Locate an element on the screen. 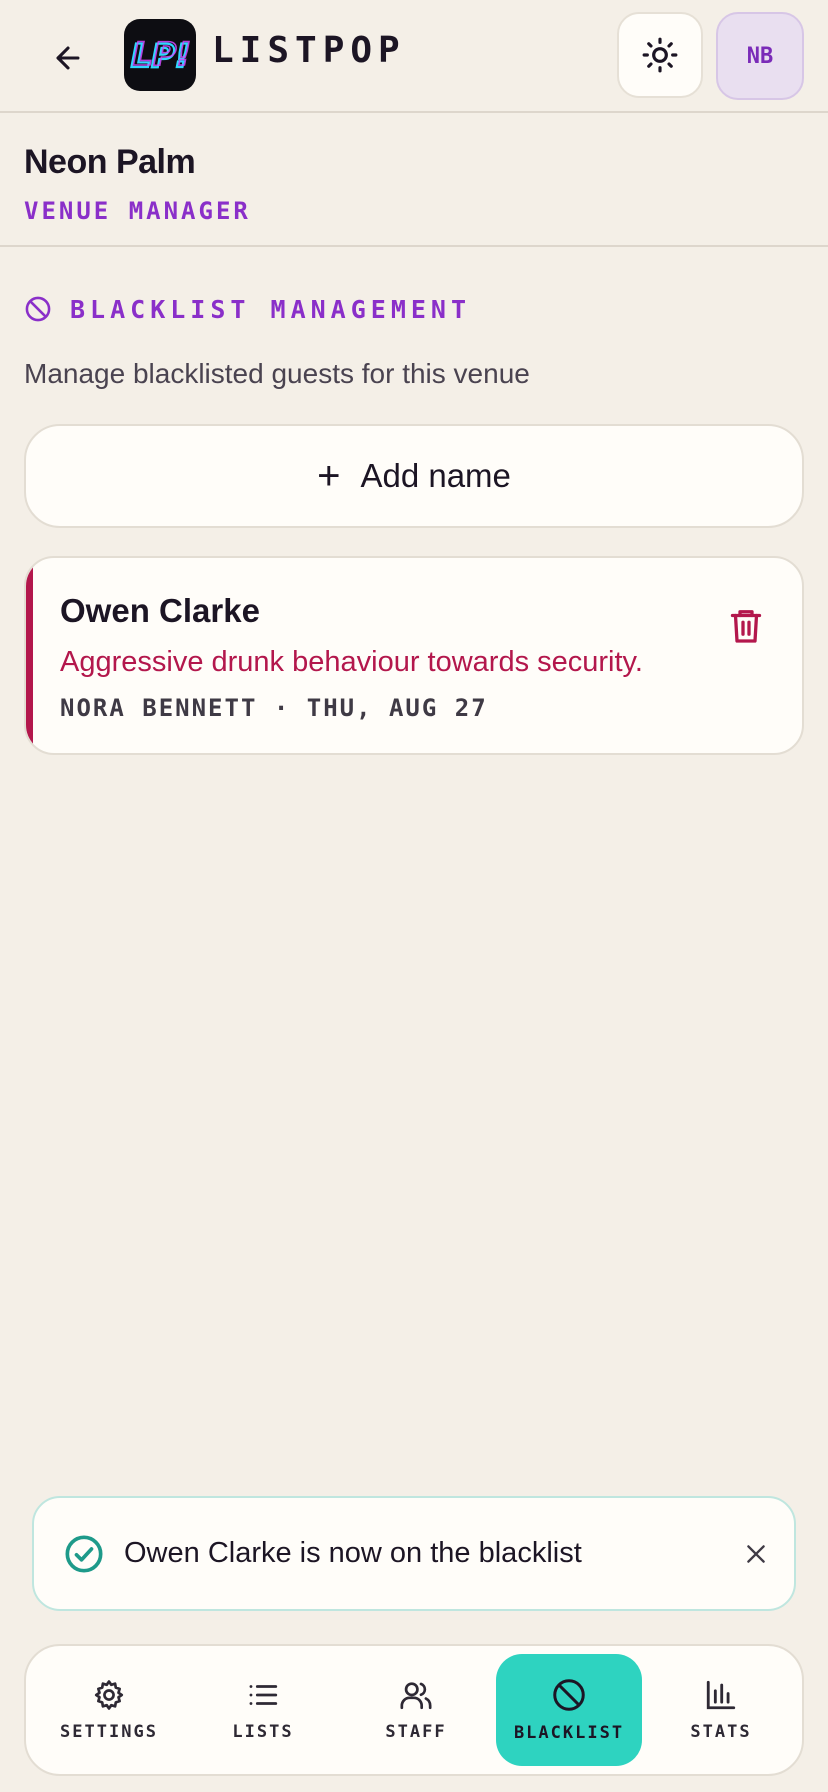 The height and width of the screenshot is (1792, 828). list-icon is located at coordinates (263, 1695).